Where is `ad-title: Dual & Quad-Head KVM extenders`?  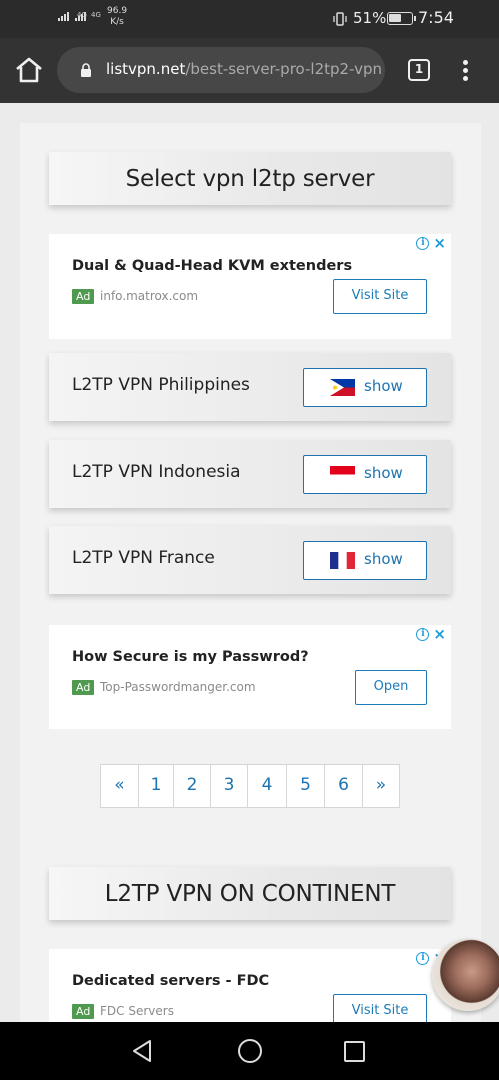
ad-title: Dual & Quad-Head KVM extenders is located at coordinates (212, 266).